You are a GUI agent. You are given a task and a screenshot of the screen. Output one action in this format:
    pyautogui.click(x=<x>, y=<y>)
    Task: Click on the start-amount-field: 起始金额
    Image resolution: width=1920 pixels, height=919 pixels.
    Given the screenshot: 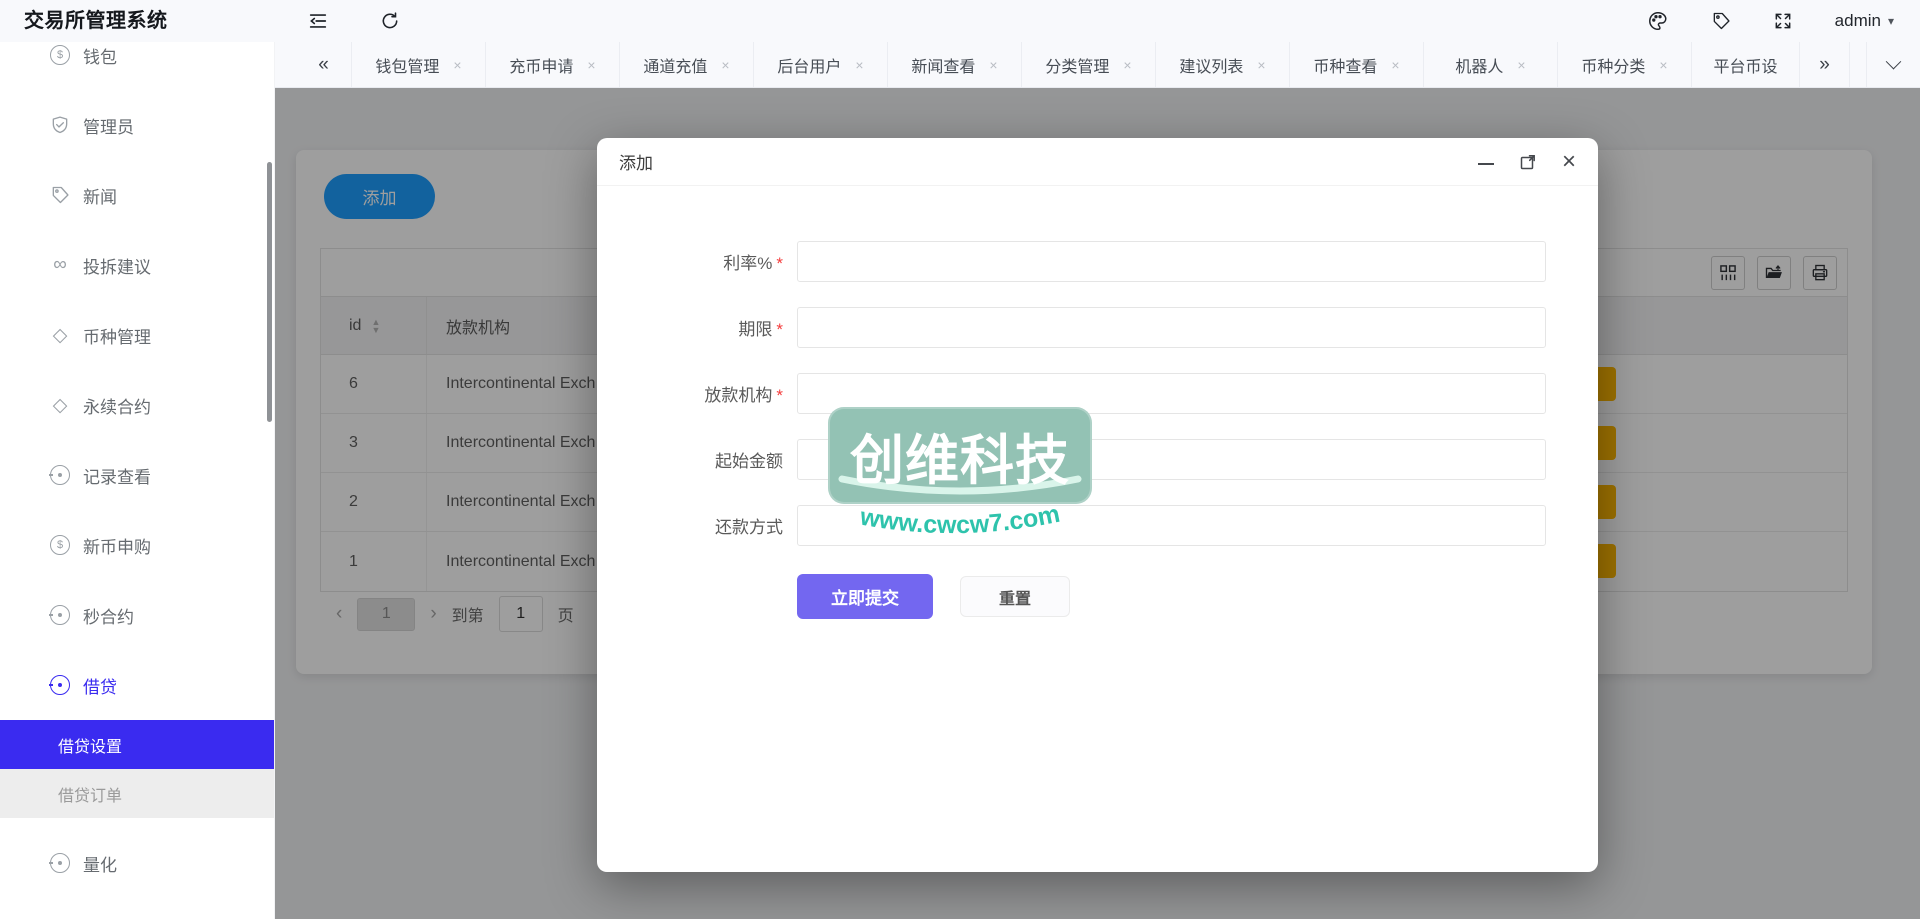 What is the action you would take?
    pyautogui.click(x=1097, y=459)
    